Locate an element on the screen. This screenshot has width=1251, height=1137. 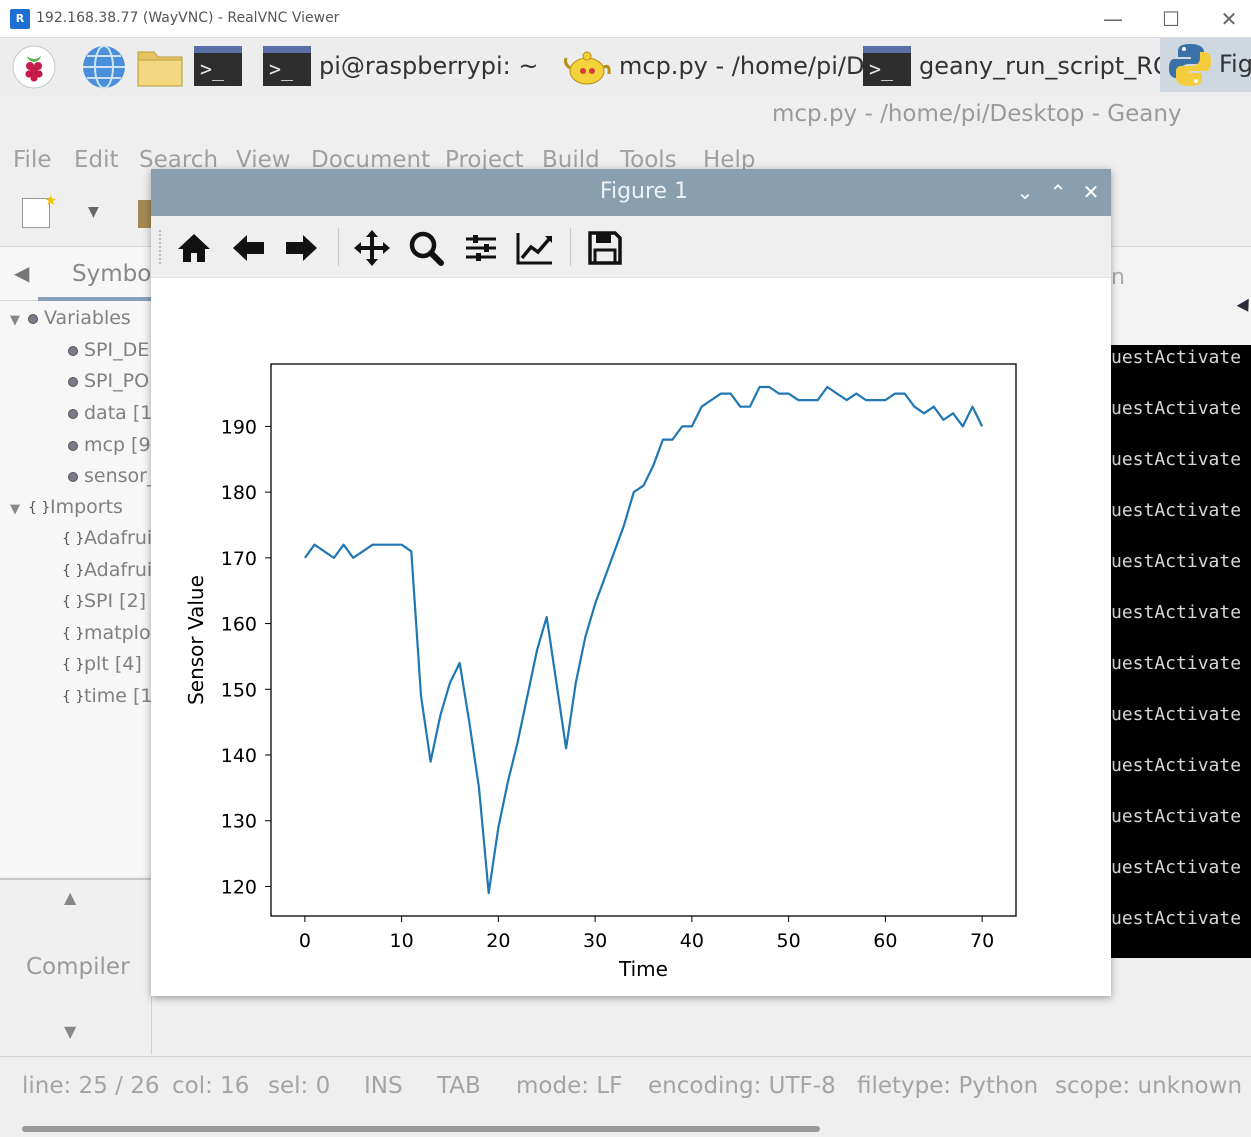
configure-subplots-icon is located at coordinates (481, 248).